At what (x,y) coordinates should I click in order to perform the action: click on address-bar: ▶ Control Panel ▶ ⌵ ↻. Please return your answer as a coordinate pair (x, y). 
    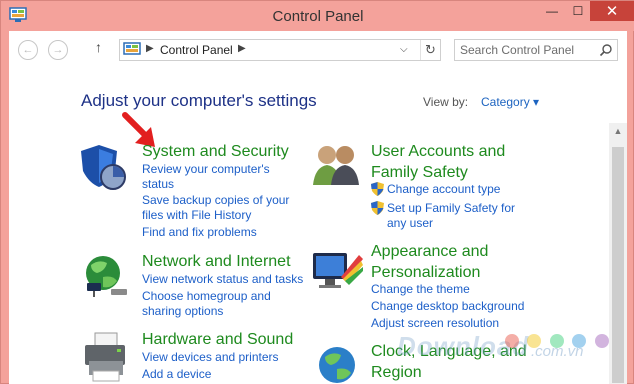
    Looking at the image, I should click on (280, 50).